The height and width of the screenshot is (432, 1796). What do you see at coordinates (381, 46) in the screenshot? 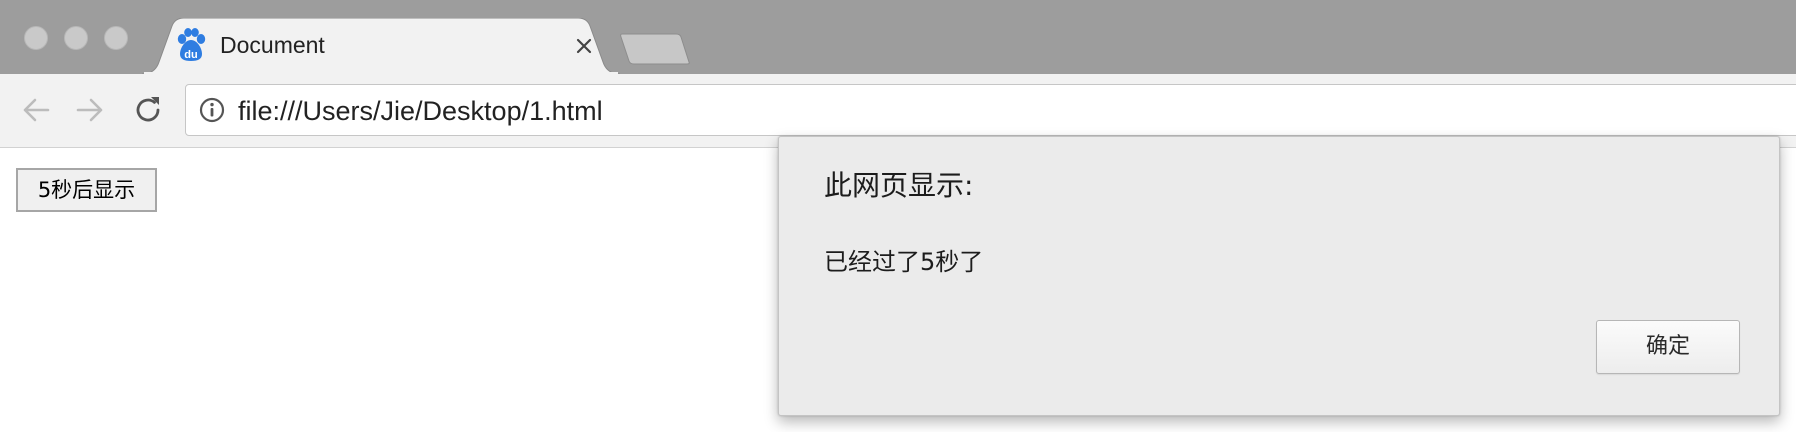
I see `tab-document` at bounding box center [381, 46].